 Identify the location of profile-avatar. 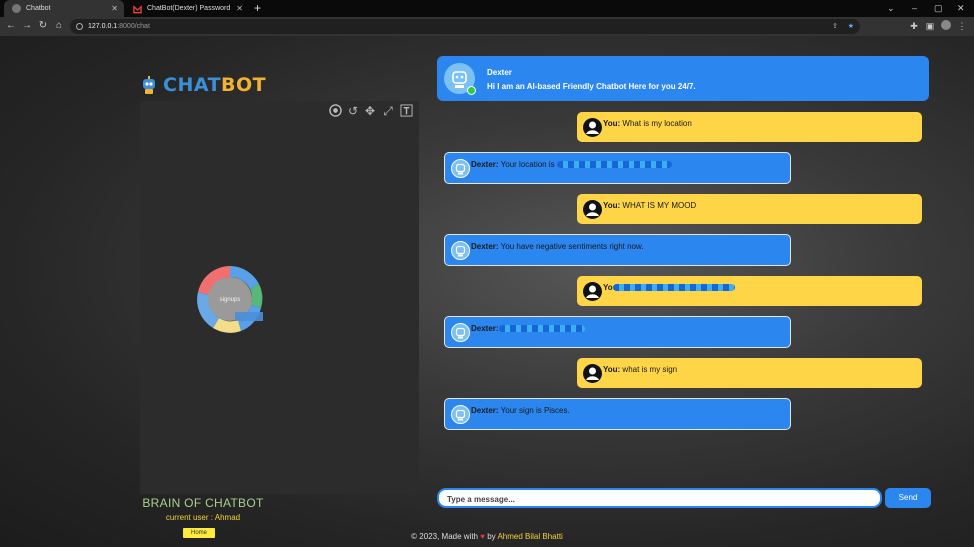
(946, 26).